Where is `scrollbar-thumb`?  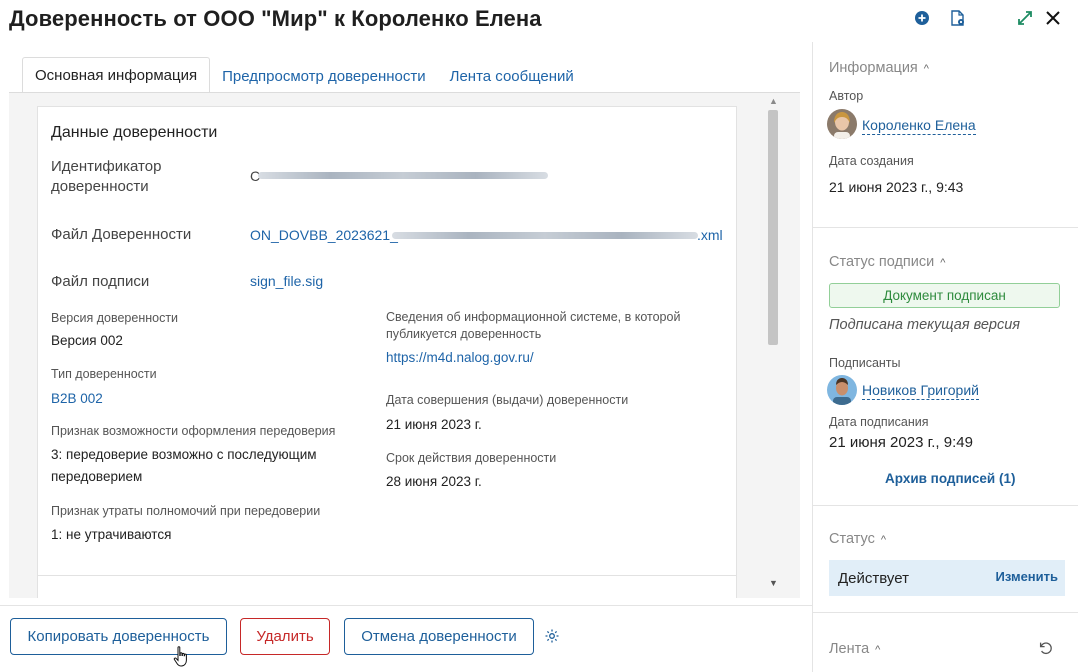
scrollbar-thumb is located at coordinates (773, 227).